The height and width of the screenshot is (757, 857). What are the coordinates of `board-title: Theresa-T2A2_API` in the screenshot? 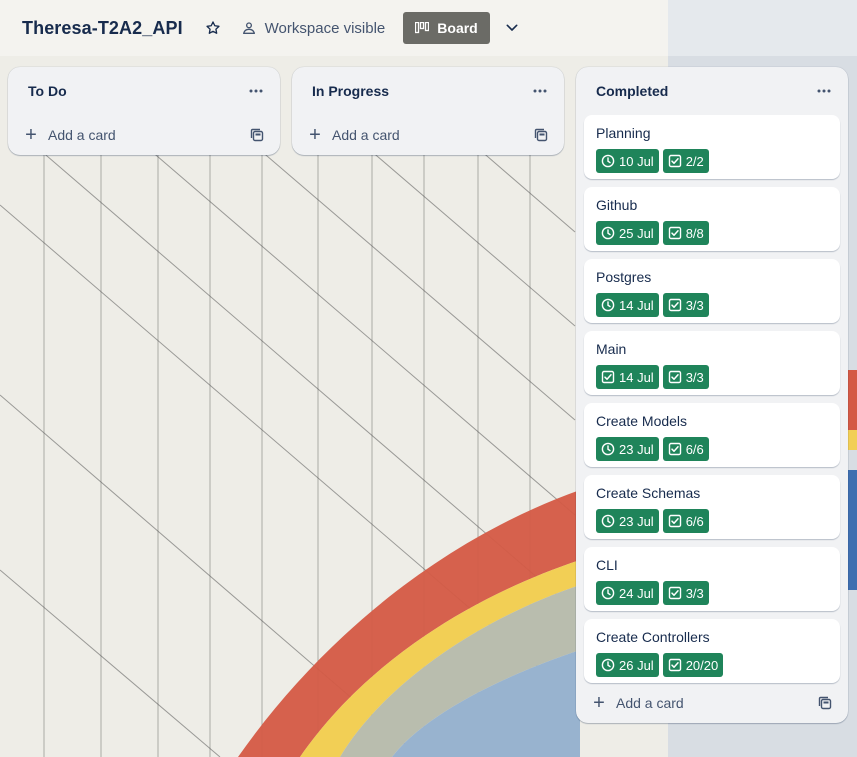 It's located at (102, 28).